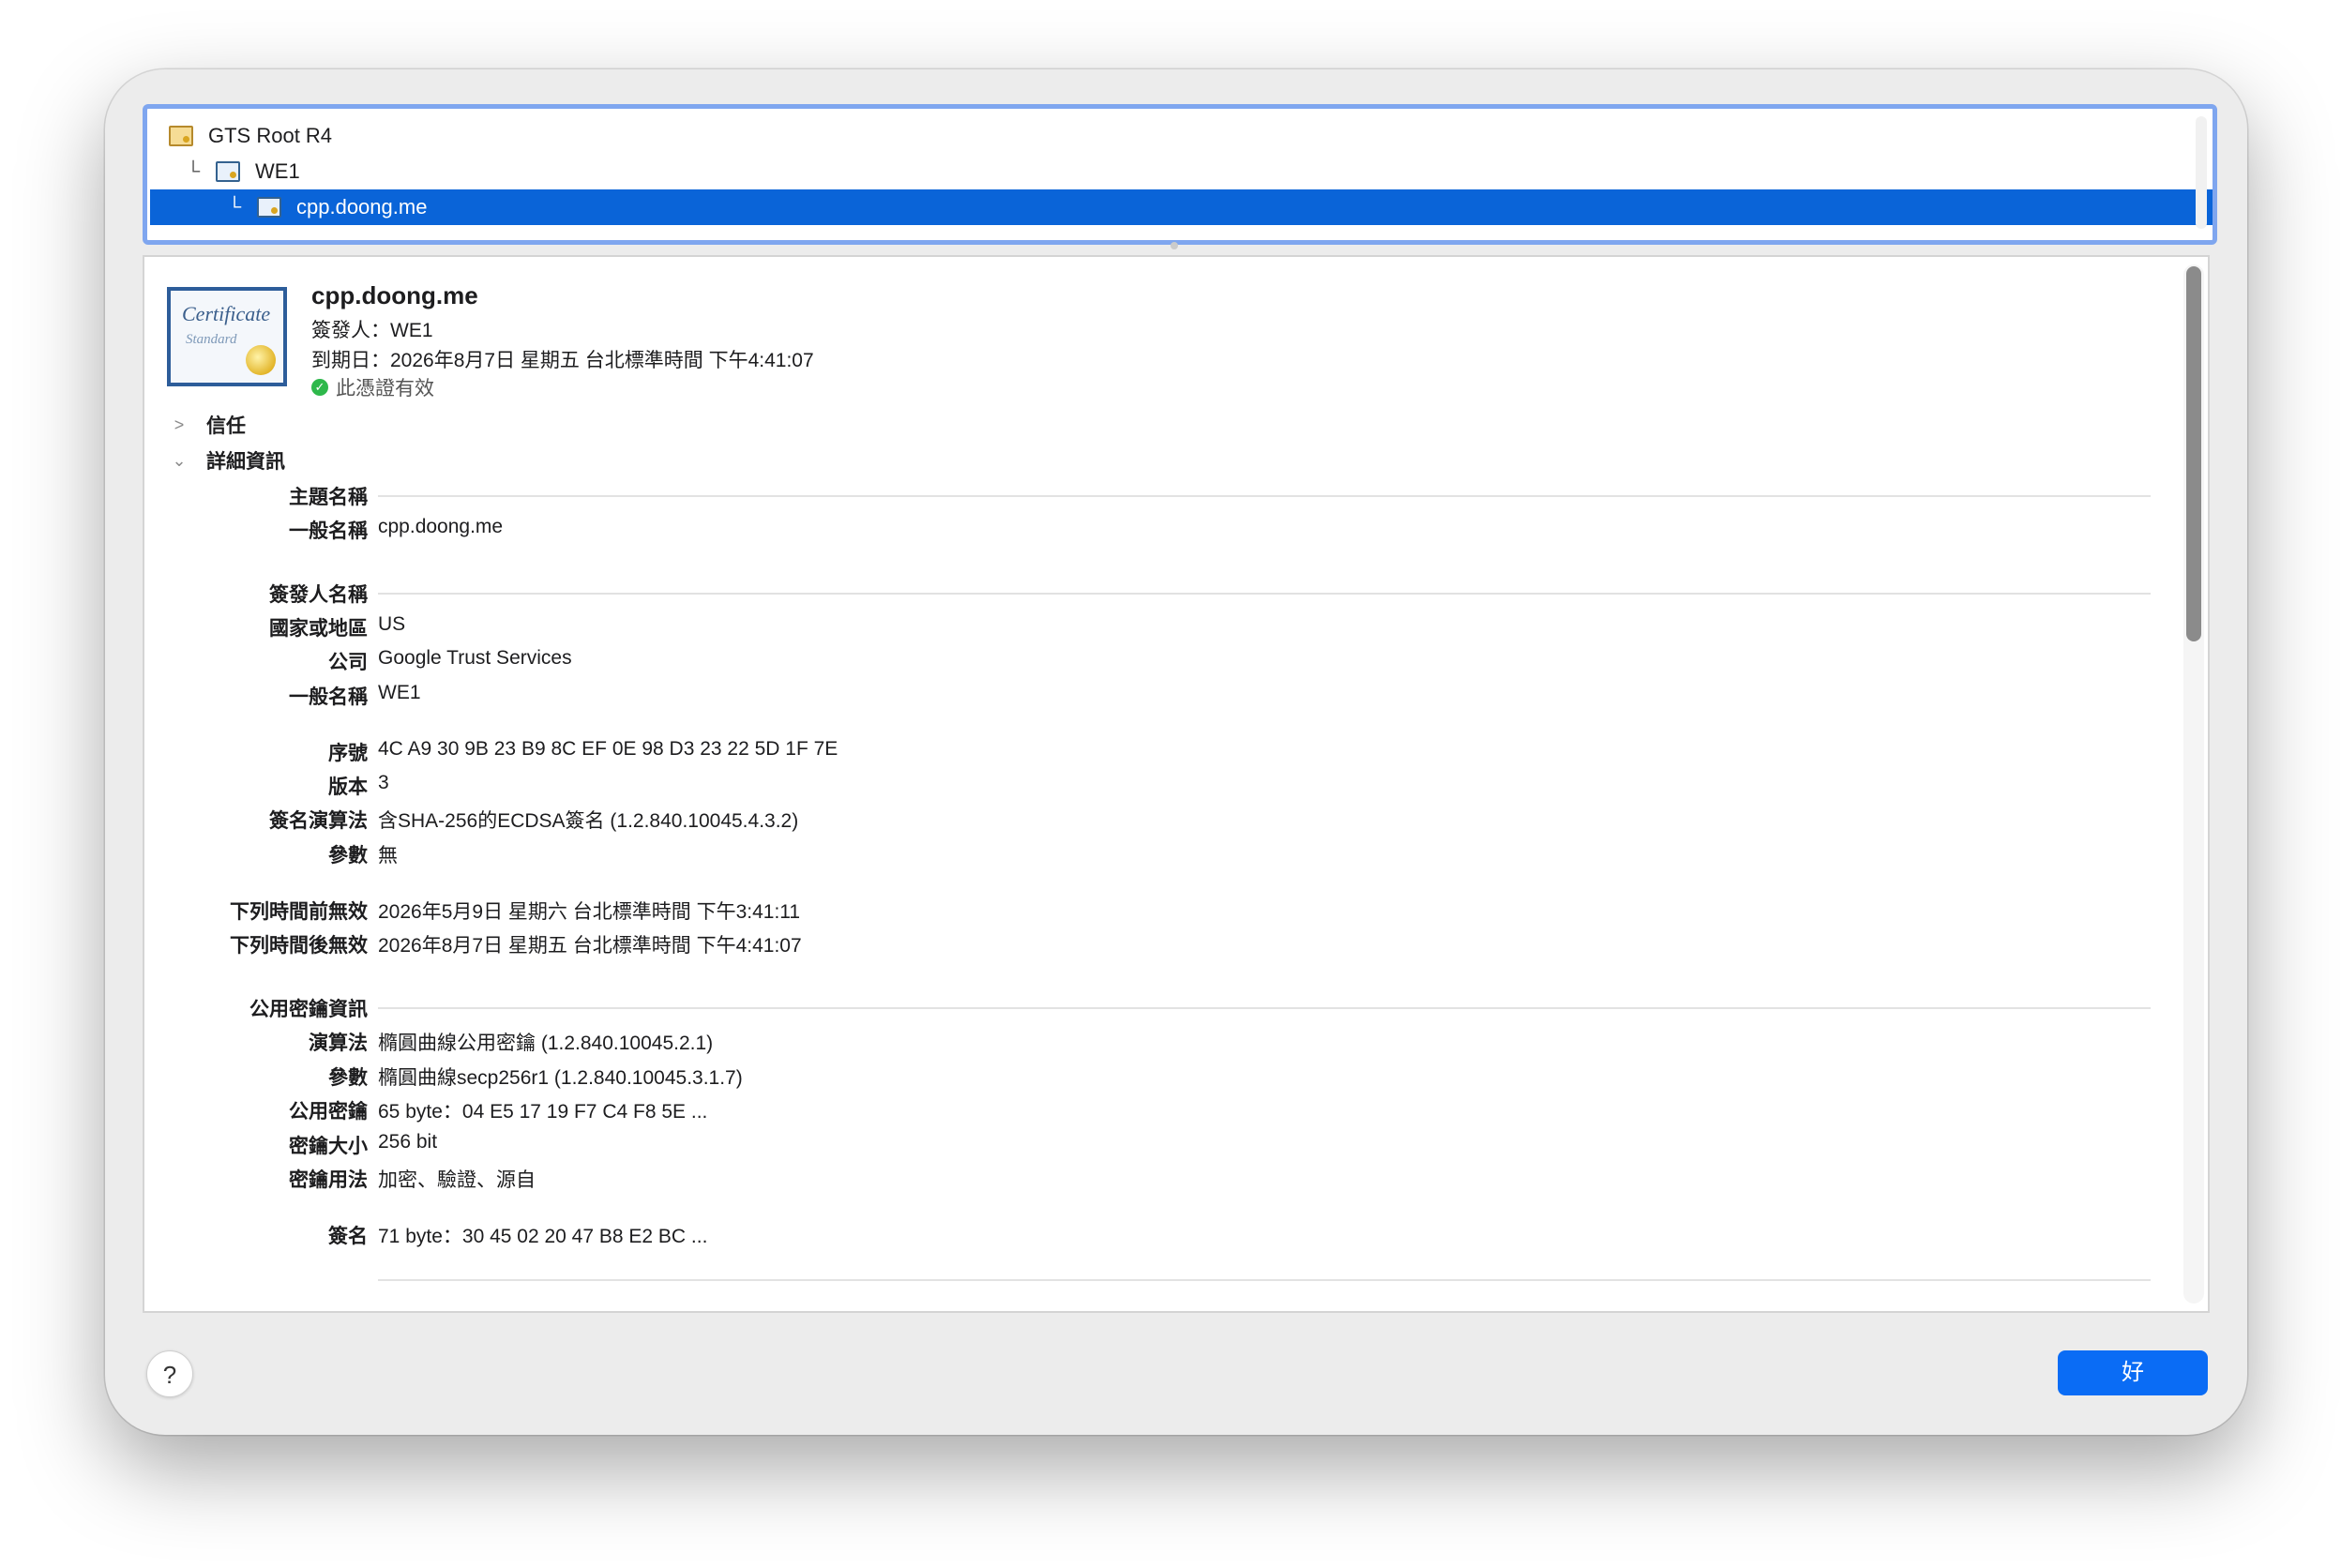 The image size is (2341, 1568). I want to click on tree-item-label: WE1, so click(277, 171).